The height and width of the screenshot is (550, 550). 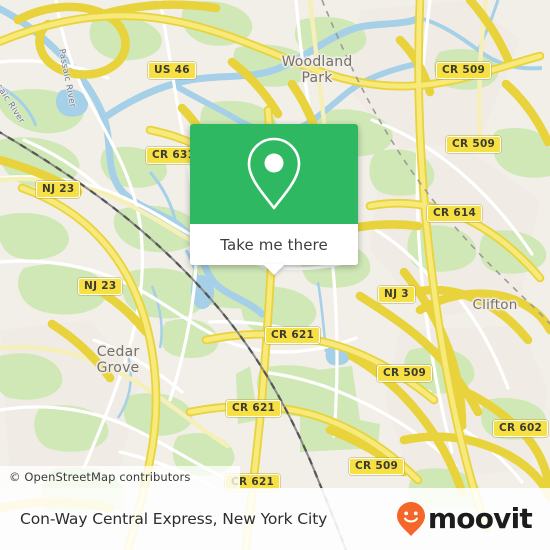 I want to click on moovit-logo: moovit, so click(x=464, y=519).